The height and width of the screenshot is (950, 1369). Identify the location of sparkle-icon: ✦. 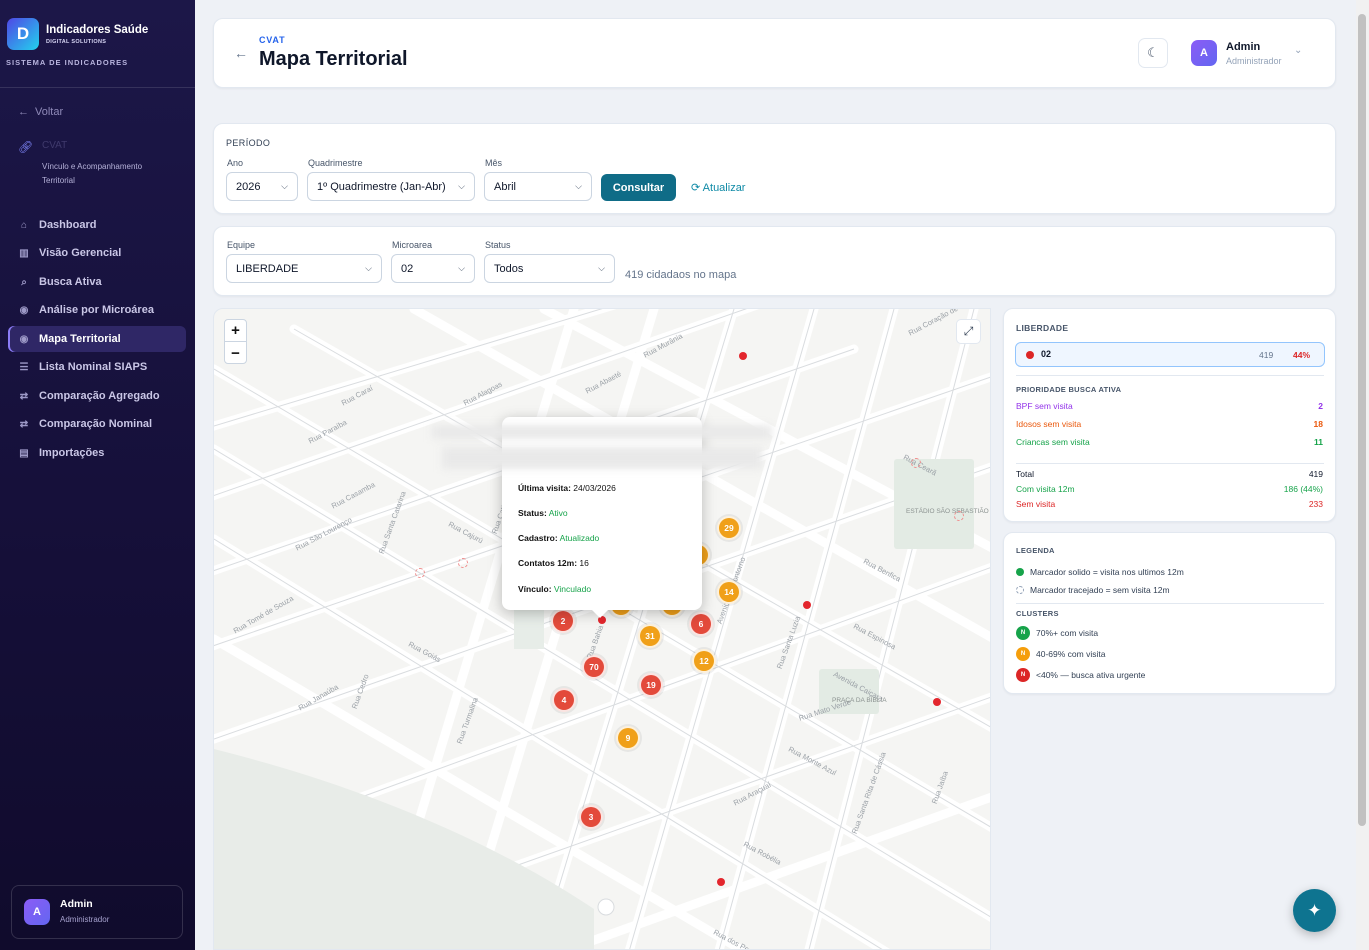
(1314, 910).